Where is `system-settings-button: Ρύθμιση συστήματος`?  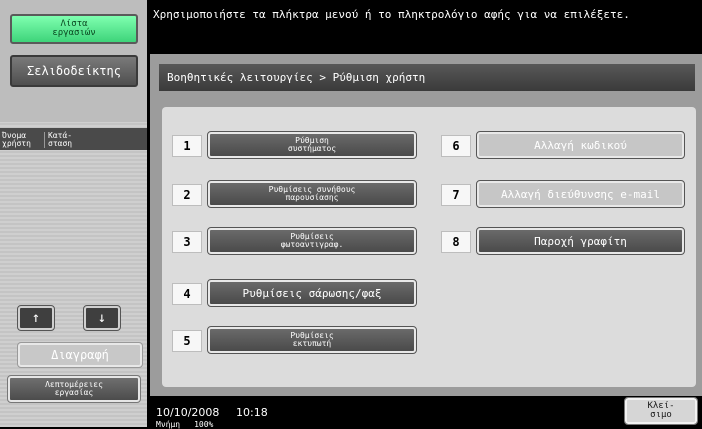
system-settings-button: Ρύθμιση συστήματος is located at coordinates (312, 145).